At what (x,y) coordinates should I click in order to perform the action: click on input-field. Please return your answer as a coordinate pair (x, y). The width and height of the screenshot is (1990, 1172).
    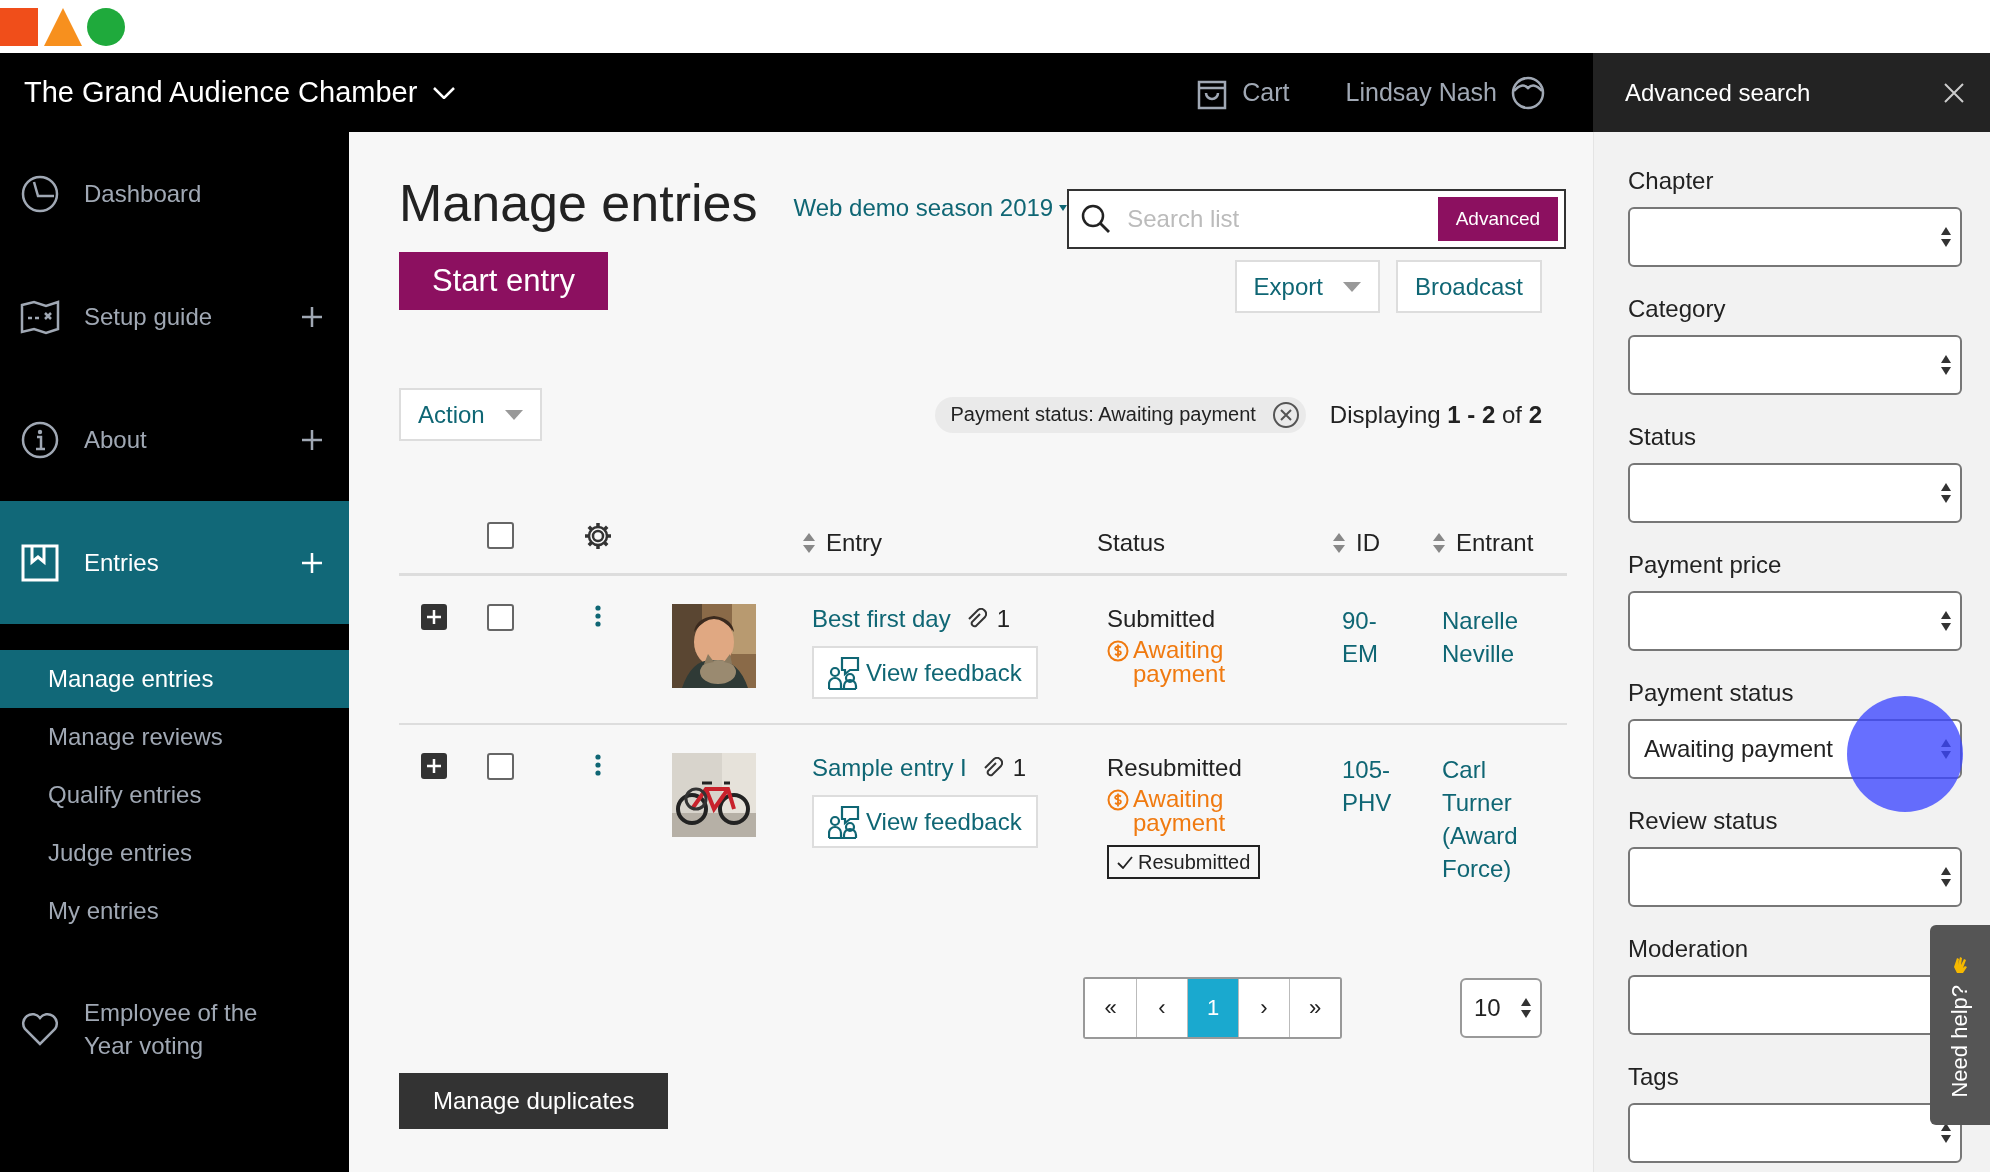
    Looking at the image, I should click on (1779, 1005).